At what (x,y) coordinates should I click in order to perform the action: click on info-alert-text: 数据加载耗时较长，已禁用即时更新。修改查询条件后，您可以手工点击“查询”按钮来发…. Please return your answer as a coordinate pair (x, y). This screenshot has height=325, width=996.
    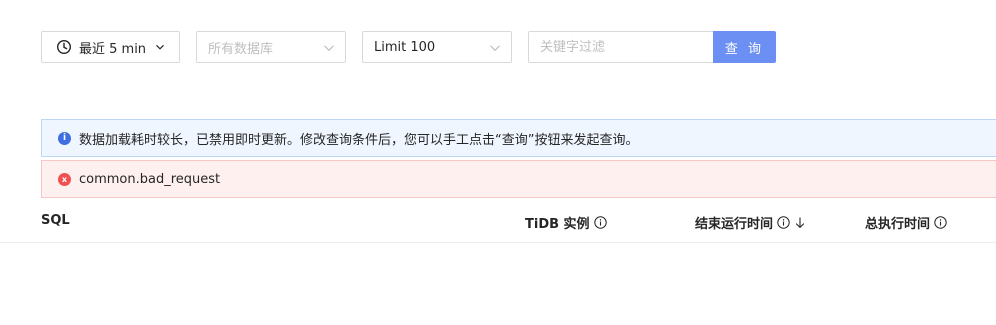
    Looking at the image, I should click on (359, 140).